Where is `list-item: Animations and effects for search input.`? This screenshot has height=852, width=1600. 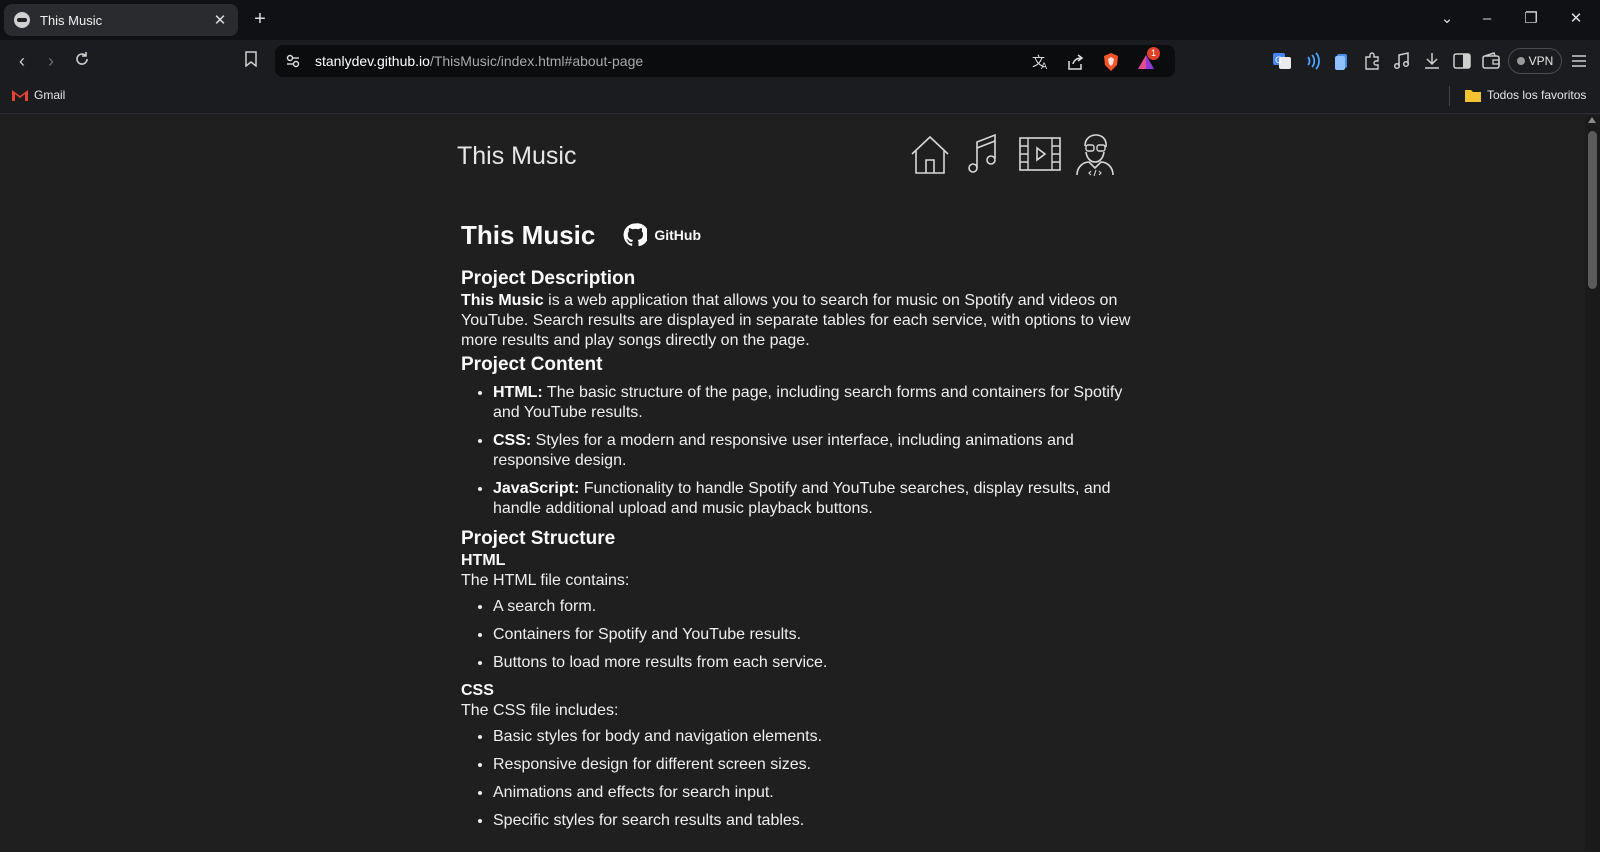
list-item: Animations and effects for search input. is located at coordinates (812, 793).